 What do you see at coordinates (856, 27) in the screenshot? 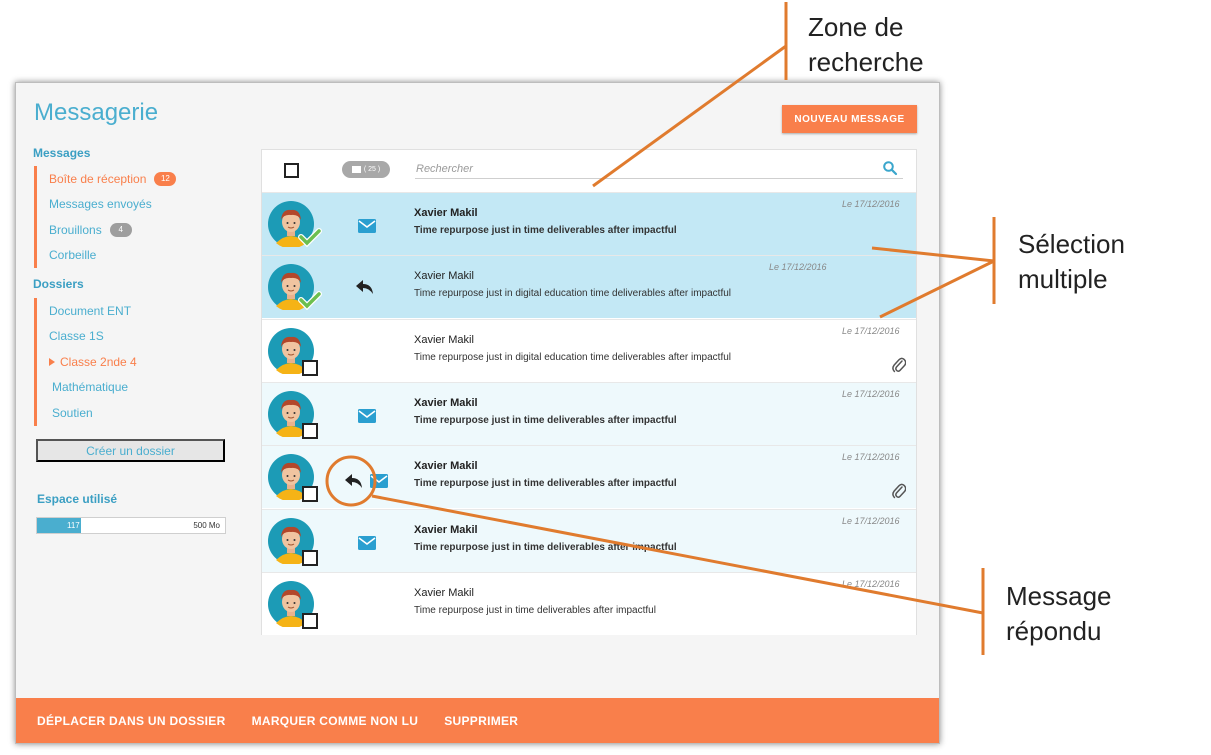
I see `annotation-line: Zone de` at bounding box center [856, 27].